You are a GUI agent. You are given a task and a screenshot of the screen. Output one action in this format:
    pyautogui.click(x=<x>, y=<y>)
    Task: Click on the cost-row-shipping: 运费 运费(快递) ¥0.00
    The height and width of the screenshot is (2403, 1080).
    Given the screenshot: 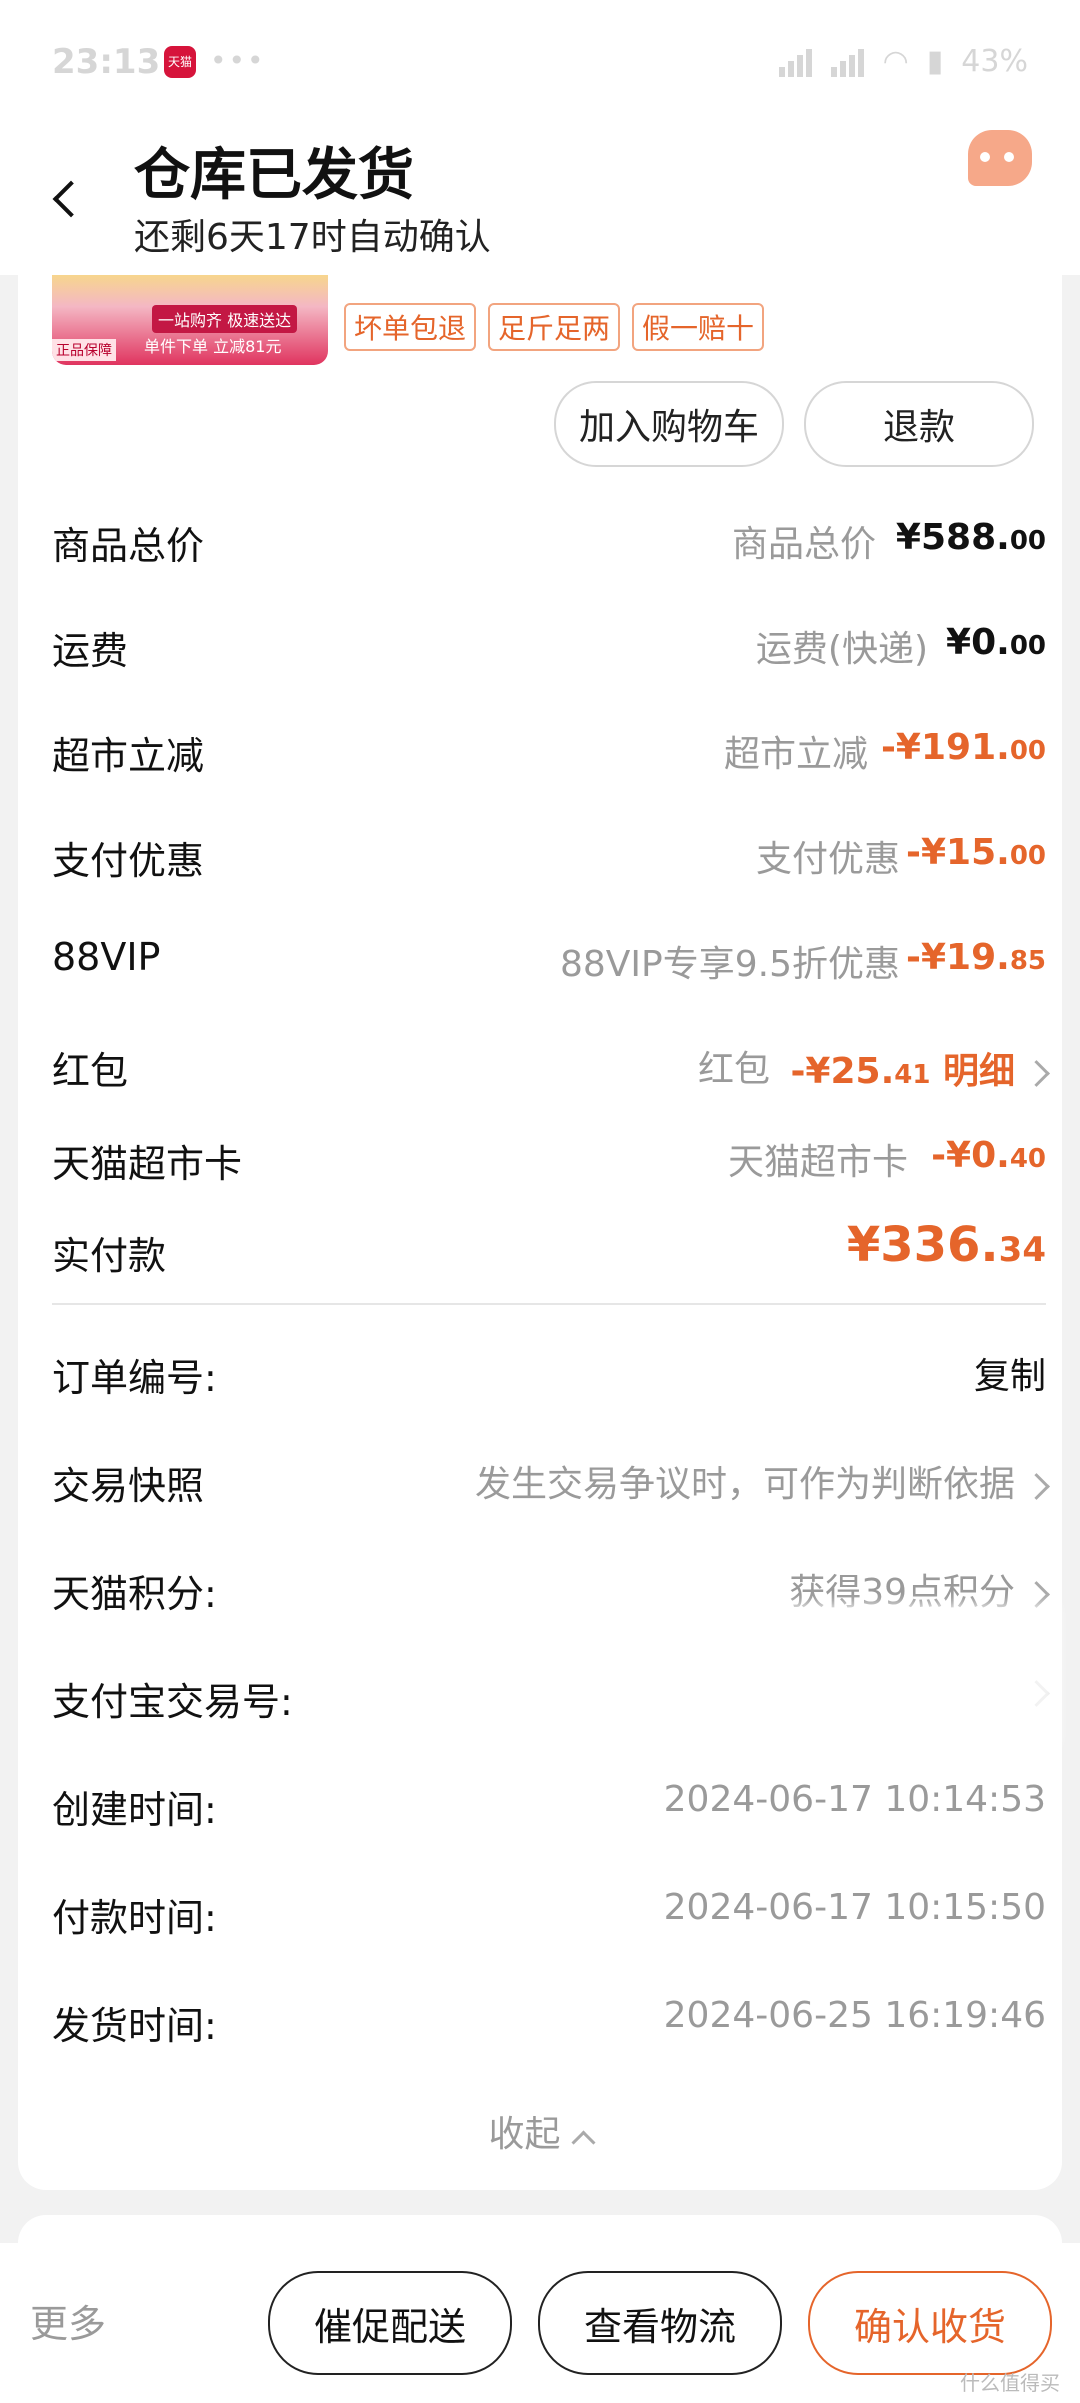 What is the action you would take?
    pyautogui.click(x=549, y=647)
    